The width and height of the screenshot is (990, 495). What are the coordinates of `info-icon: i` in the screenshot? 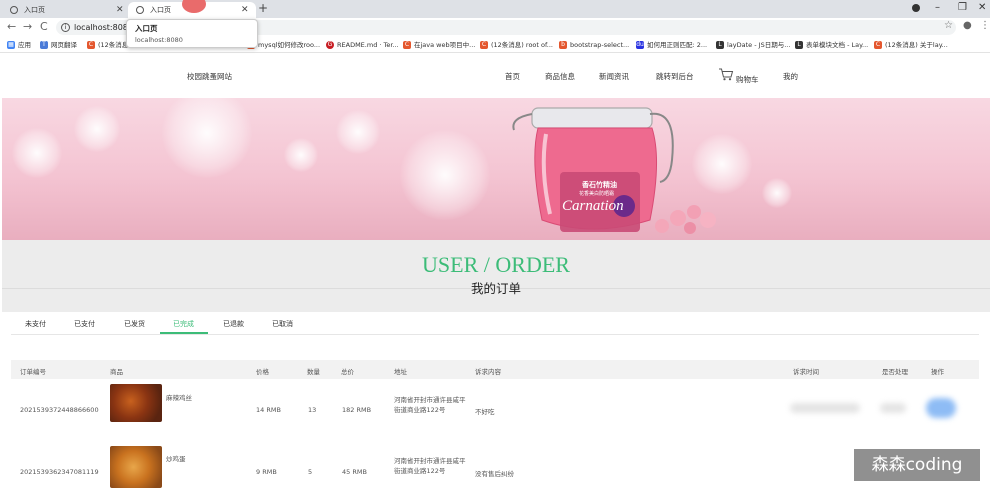 It's located at (65, 27).